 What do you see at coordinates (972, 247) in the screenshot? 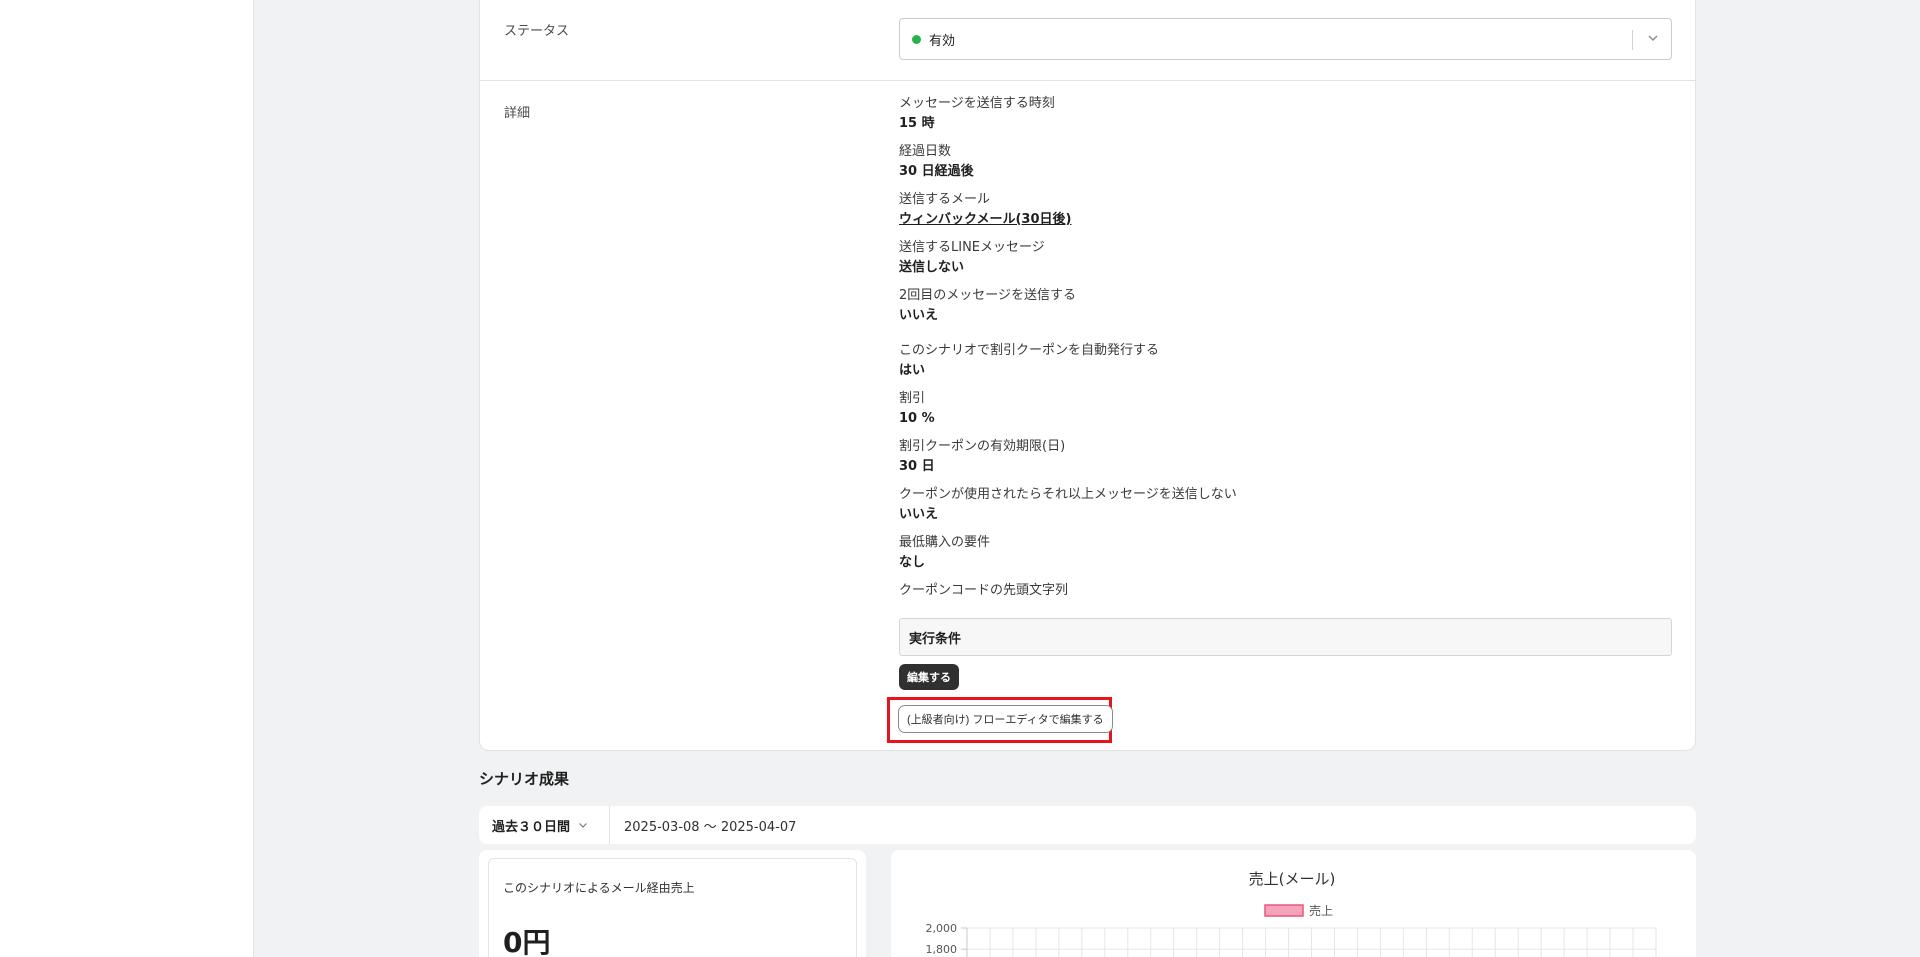
I see `detail-key: 送信するLINEメッセージ` at bounding box center [972, 247].